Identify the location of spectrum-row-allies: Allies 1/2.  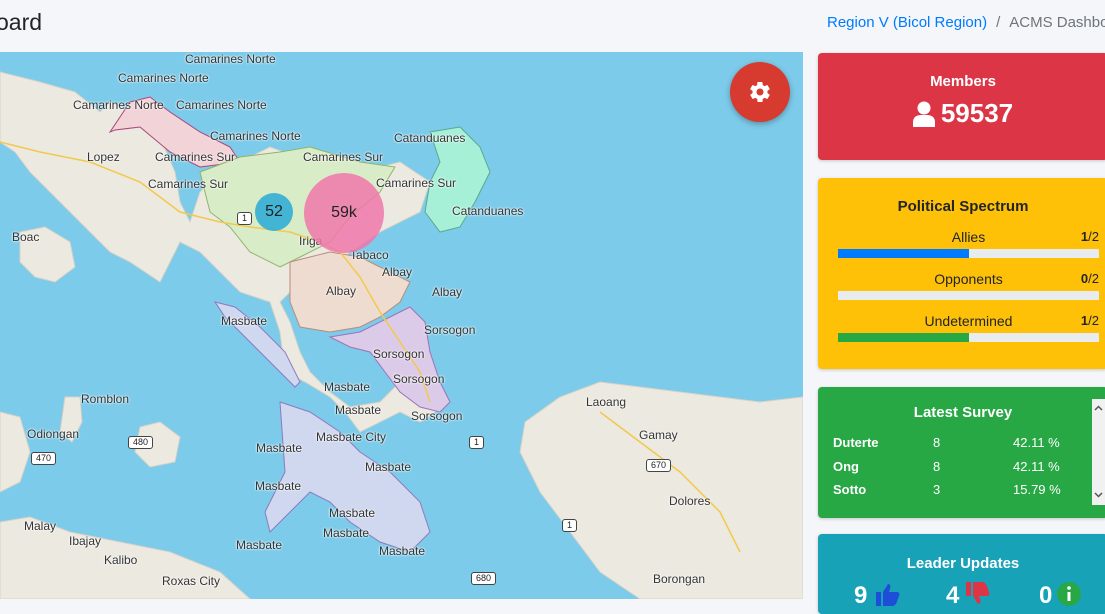
(968, 243).